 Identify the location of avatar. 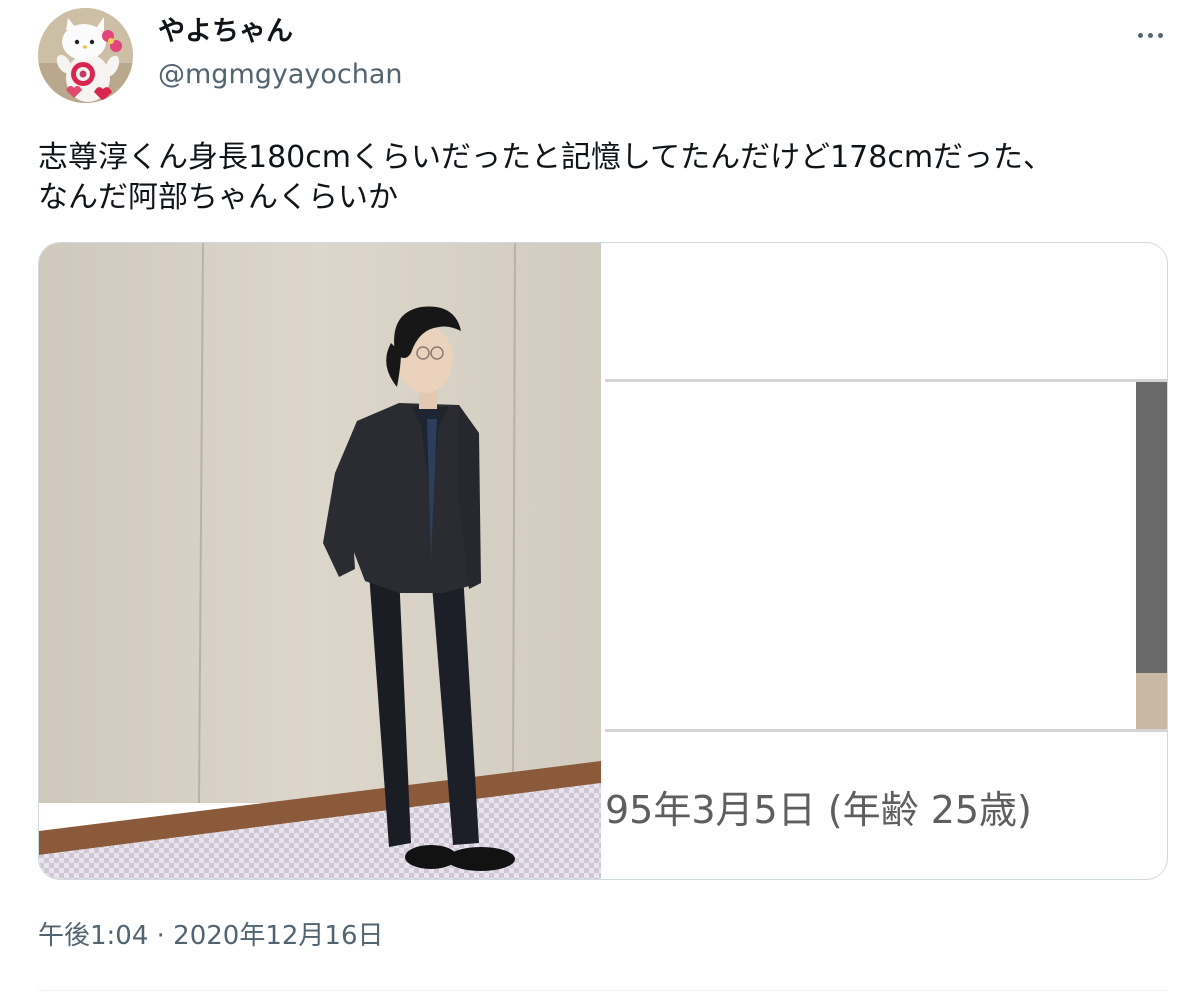
(85, 55).